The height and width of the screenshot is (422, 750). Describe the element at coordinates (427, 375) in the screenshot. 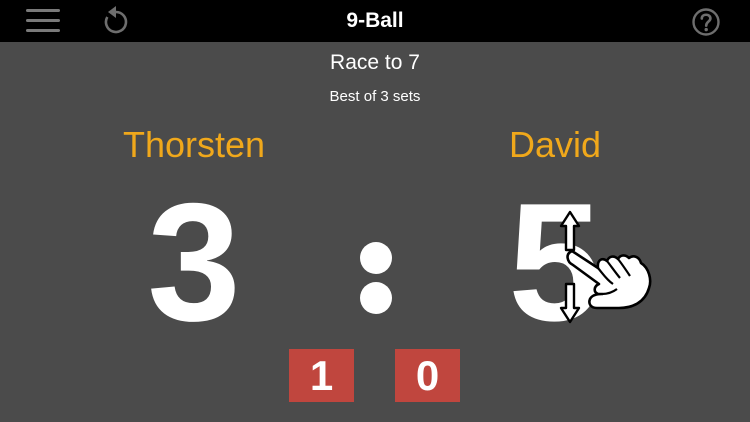

I see `sets-won-right: 0` at that location.